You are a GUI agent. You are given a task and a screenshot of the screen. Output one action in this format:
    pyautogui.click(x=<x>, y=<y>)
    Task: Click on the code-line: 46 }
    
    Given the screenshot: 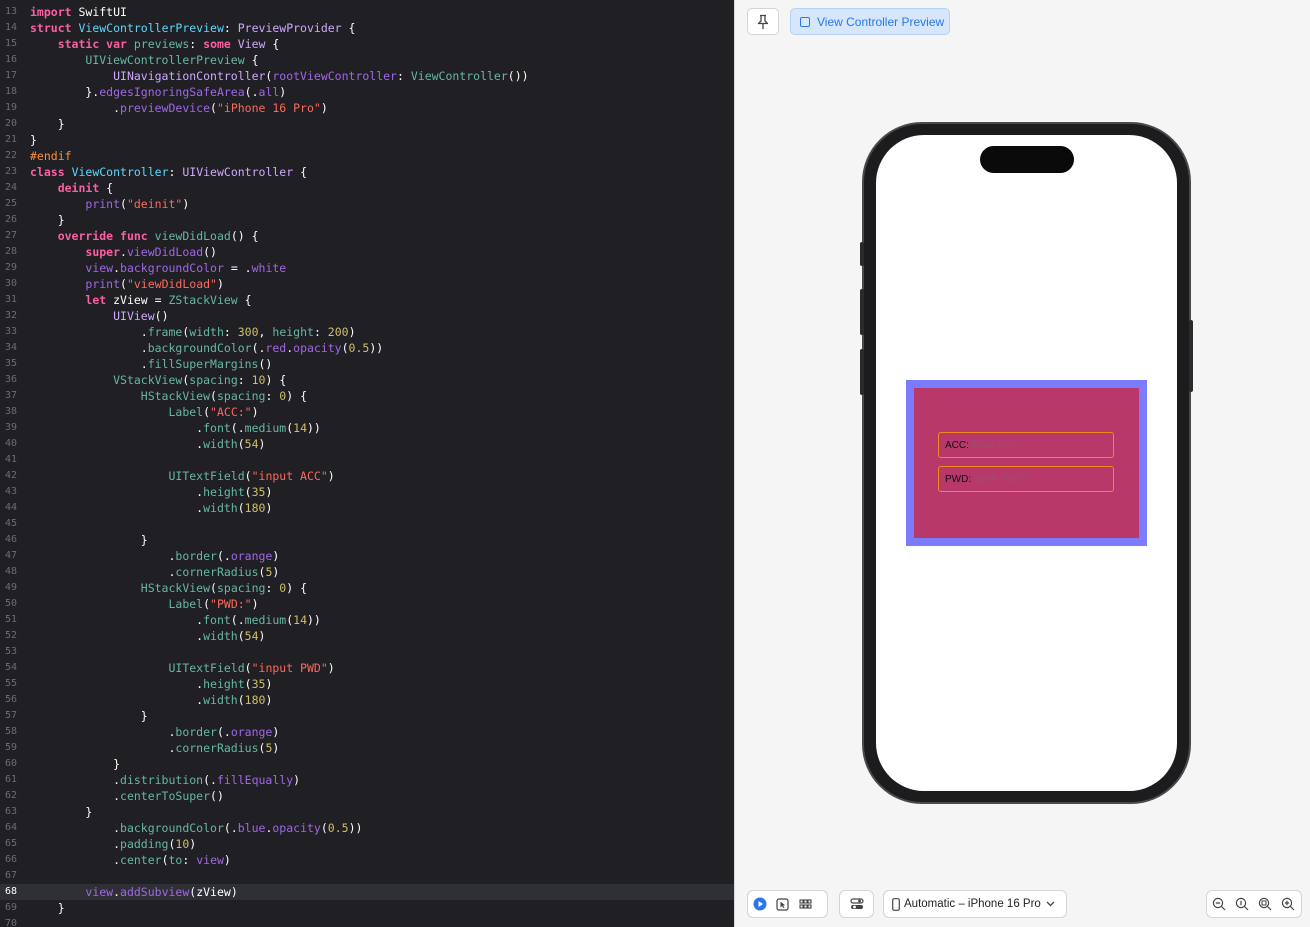 What is the action you would take?
    pyautogui.click(x=367, y=540)
    